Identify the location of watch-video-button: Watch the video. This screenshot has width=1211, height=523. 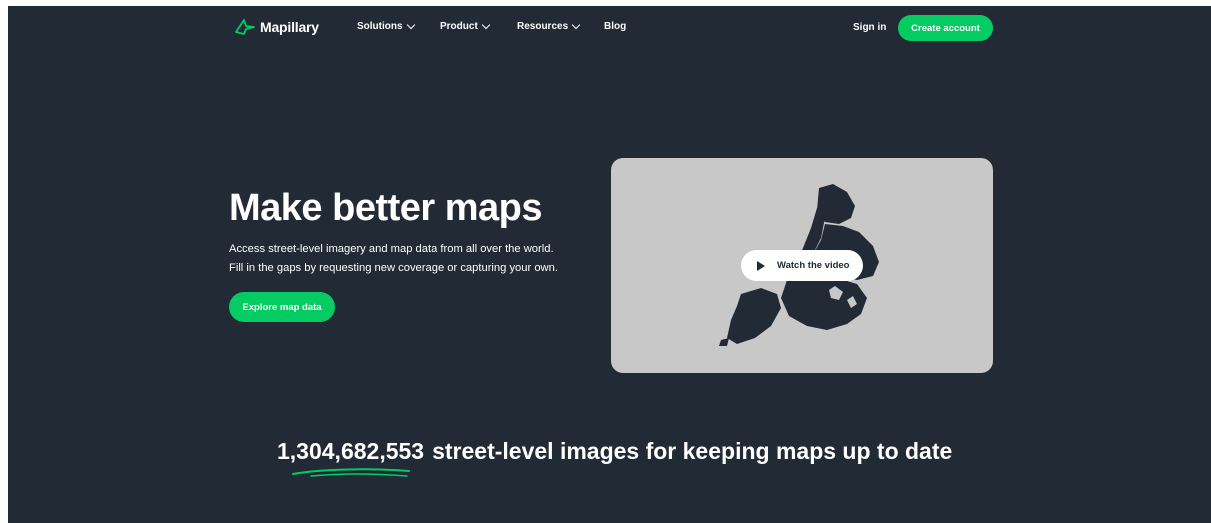
(802, 265).